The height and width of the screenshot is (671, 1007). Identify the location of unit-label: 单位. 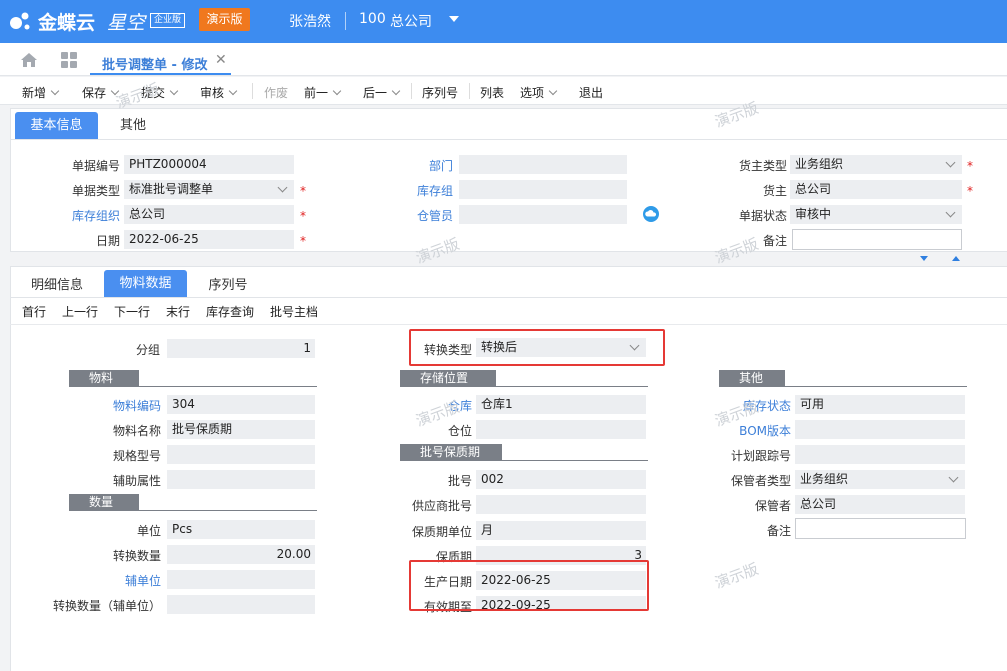
(148, 531).